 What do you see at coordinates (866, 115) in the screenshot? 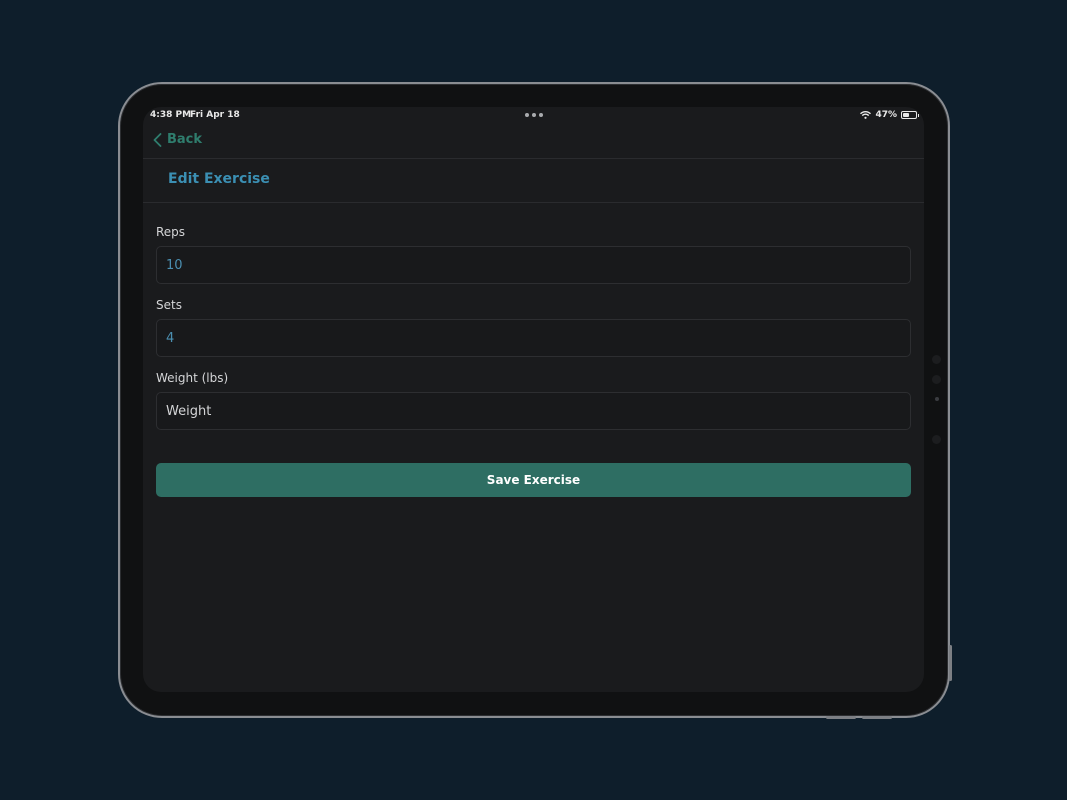
I see `wifi-icon` at bounding box center [866, 115].